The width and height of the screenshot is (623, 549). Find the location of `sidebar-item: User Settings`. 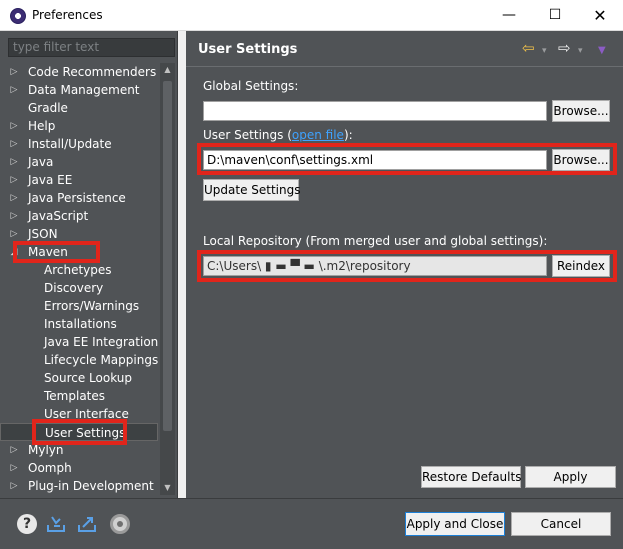

sidebar-item: User Settings is located at coordinates (79, 432).